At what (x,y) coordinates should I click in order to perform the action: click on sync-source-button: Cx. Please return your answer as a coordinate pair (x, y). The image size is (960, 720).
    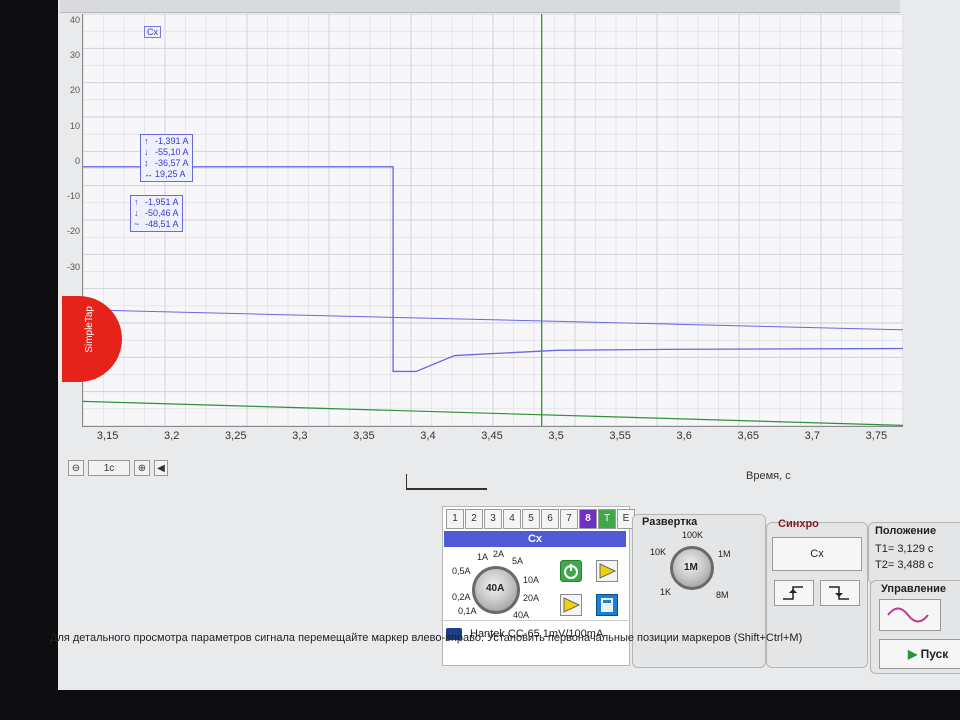
    Looking at the image, I should click on (817, 554).